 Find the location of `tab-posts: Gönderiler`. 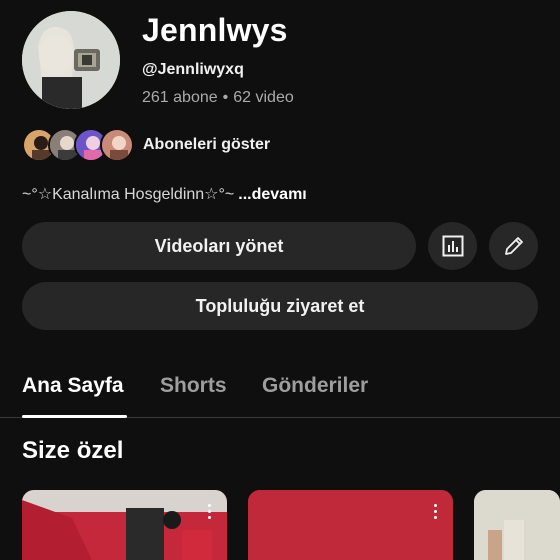

tab-posts: Gönderiler is located at coordinates (315, 386).